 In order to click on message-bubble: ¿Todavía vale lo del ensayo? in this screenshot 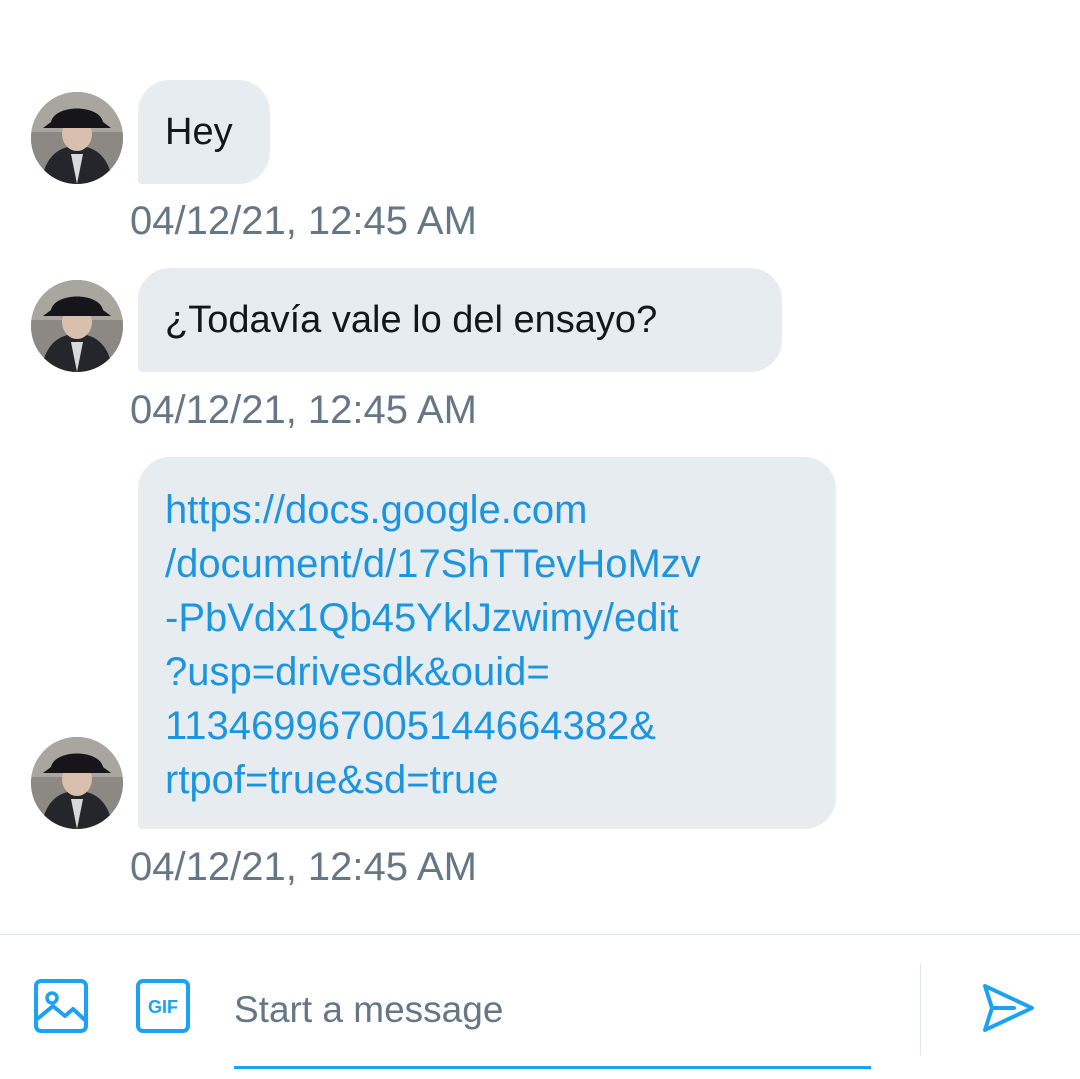, I will do `click(460, 320)`.